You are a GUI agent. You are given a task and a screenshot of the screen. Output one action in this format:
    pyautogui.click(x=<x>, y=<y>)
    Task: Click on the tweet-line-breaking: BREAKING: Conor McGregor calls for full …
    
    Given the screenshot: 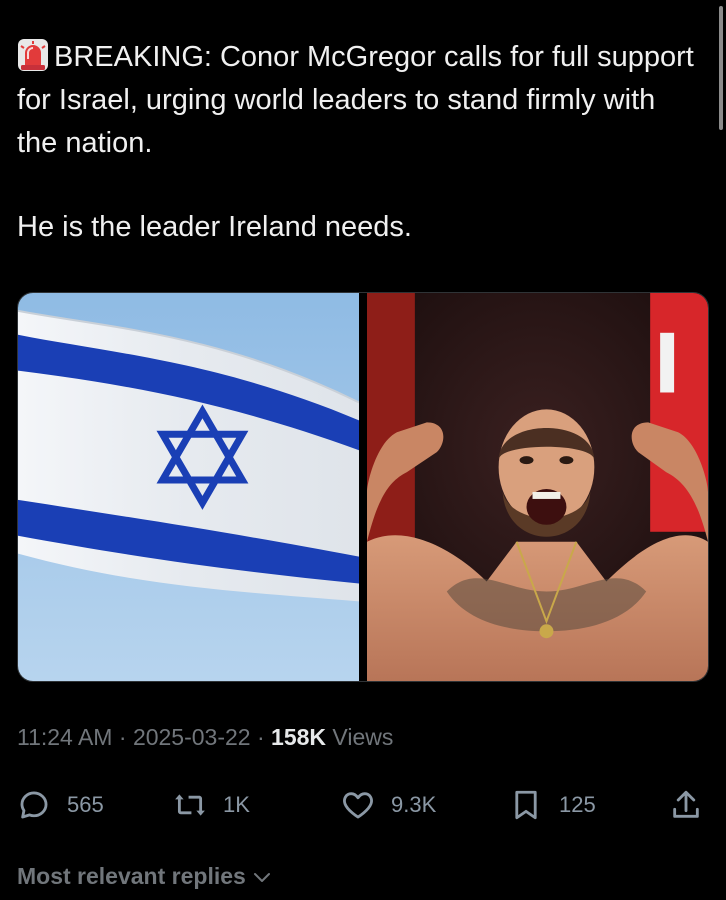 What is the action you would take?
    pyautogui.click(x=355, y=100)
    